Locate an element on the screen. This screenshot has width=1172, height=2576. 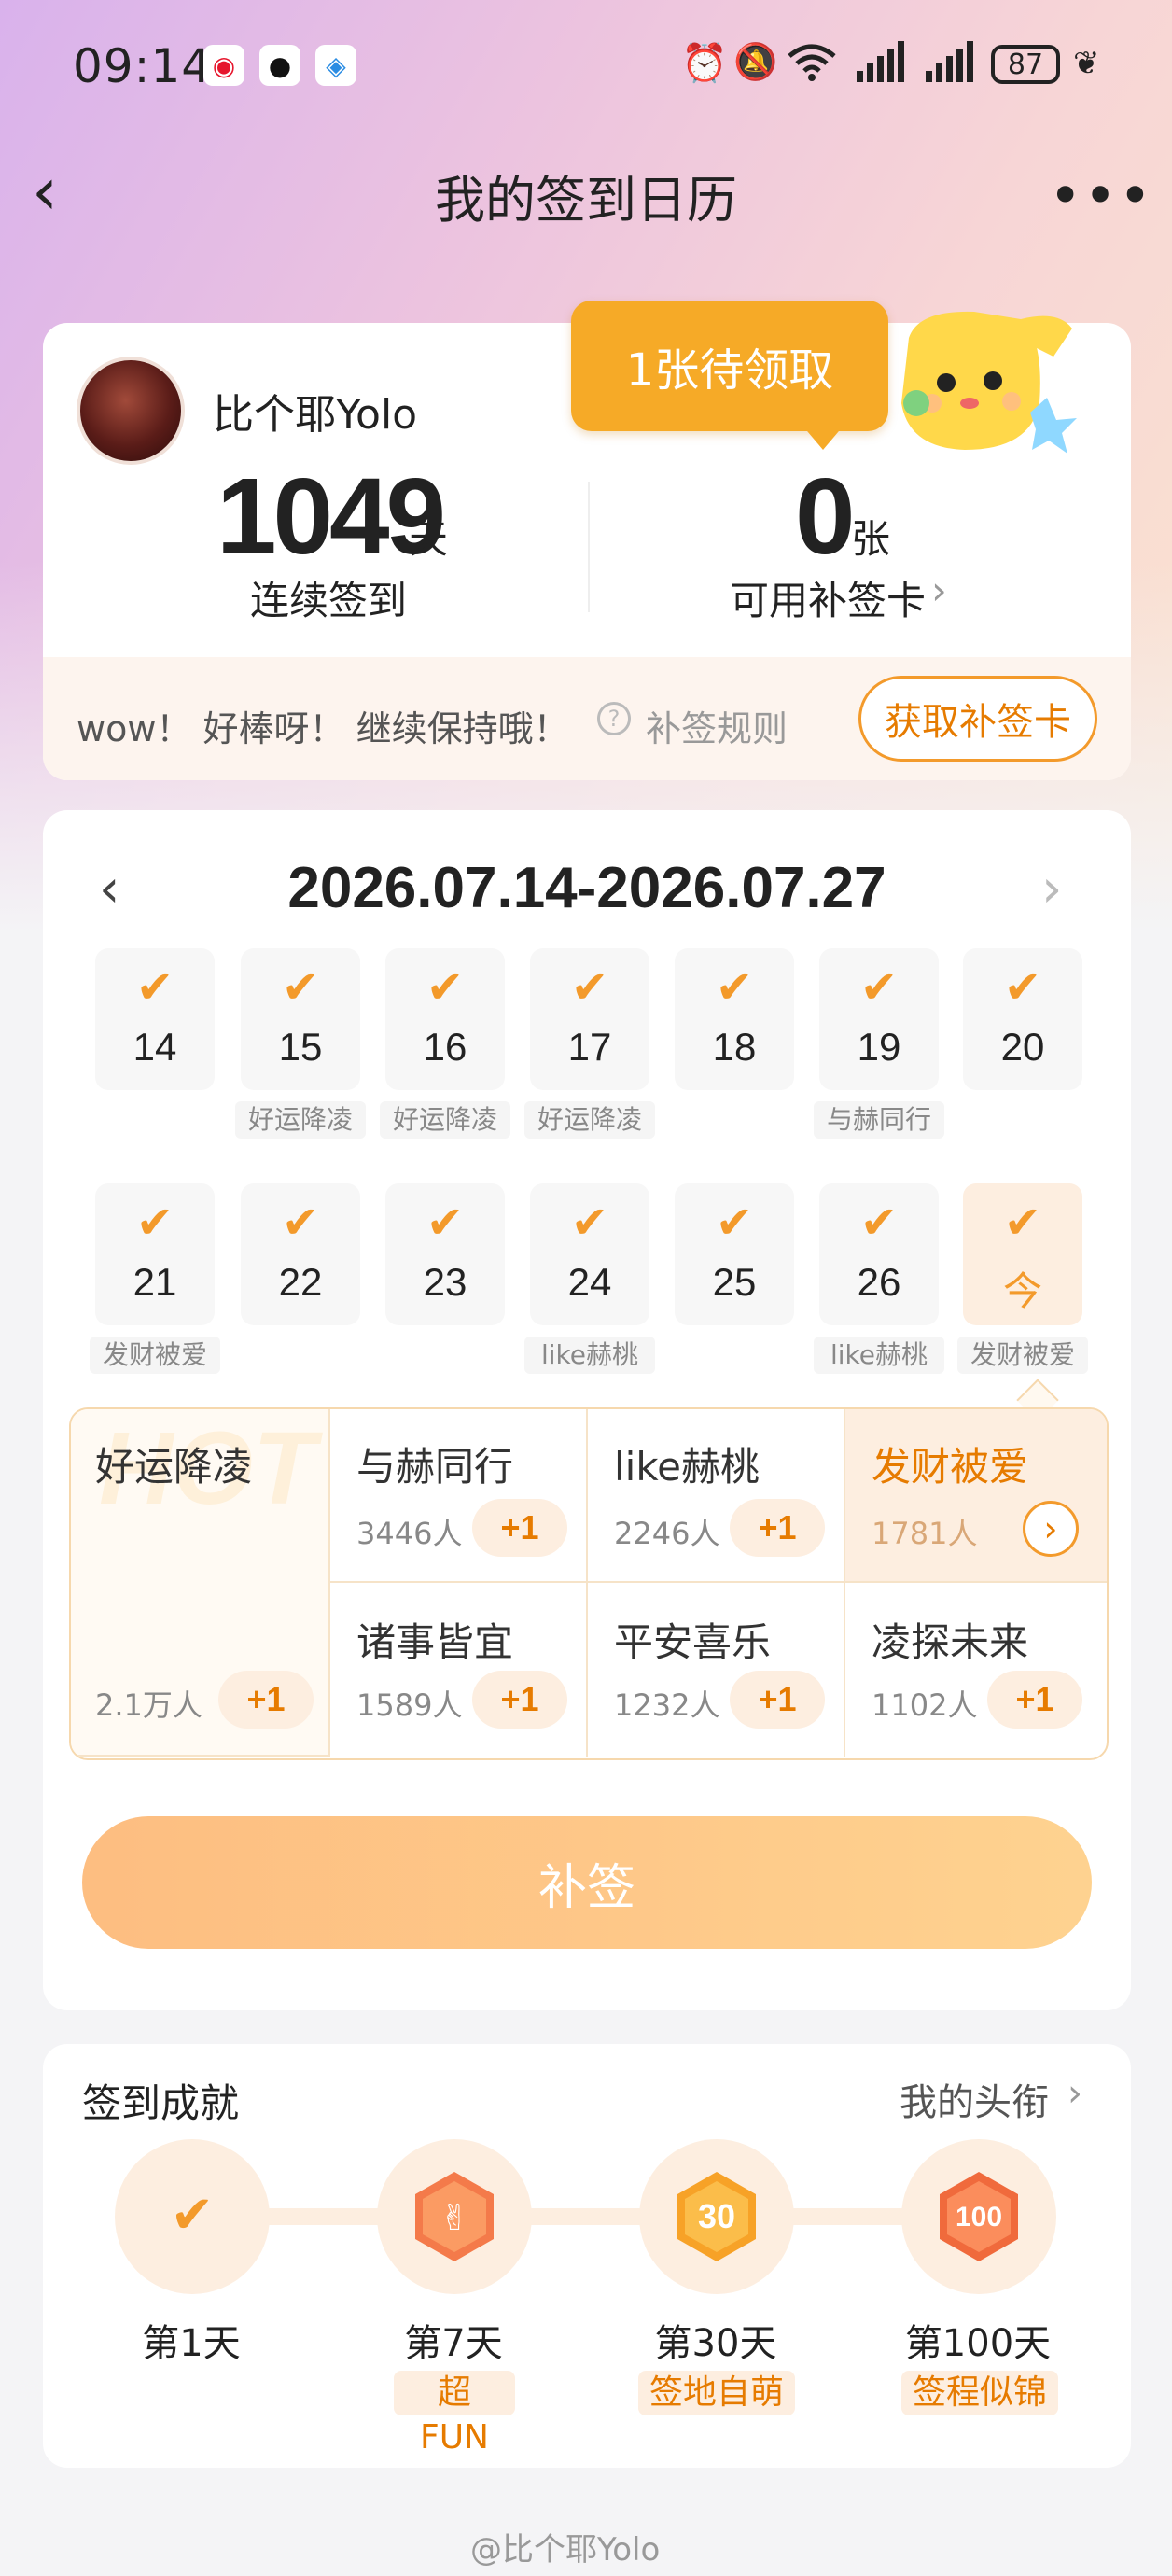
battery-level: 87 is located at coordinates (1025, 64).